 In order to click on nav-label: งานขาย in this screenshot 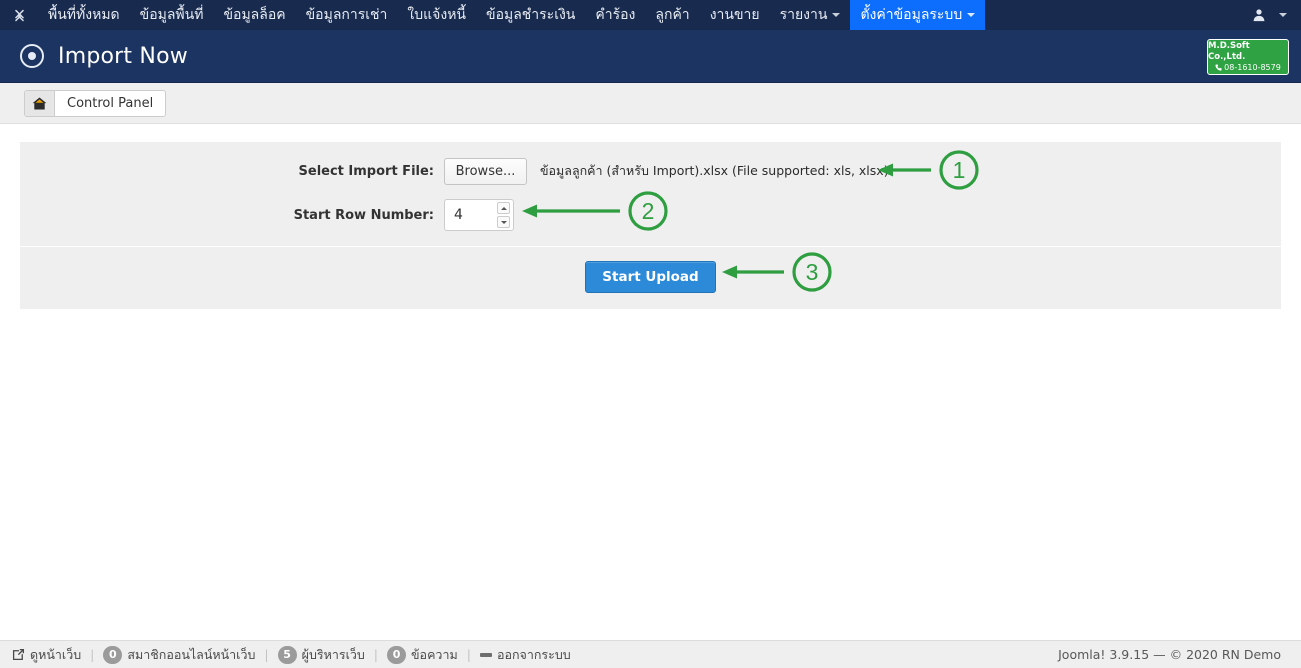, I will do `click(734, 15)`.